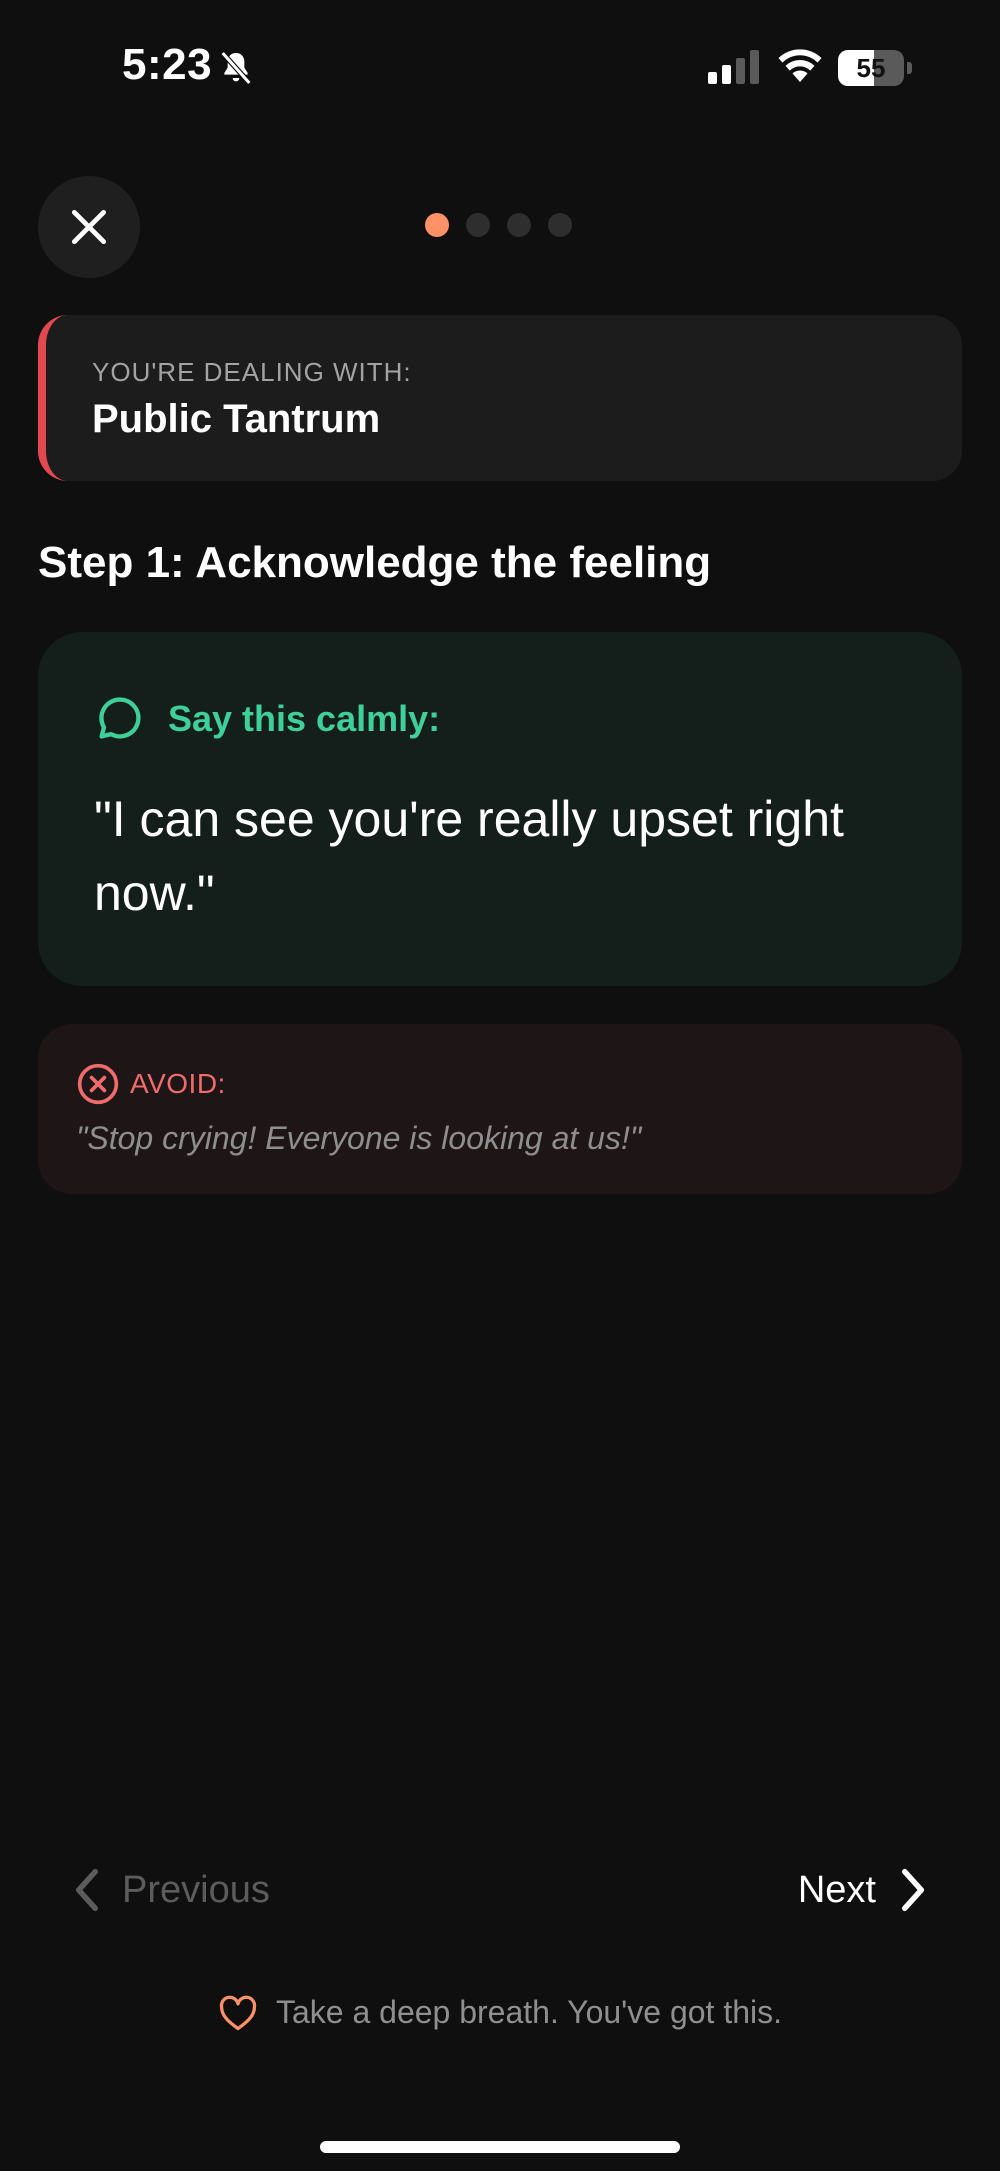  I want to click on wifi-icon, so click(800, 65).